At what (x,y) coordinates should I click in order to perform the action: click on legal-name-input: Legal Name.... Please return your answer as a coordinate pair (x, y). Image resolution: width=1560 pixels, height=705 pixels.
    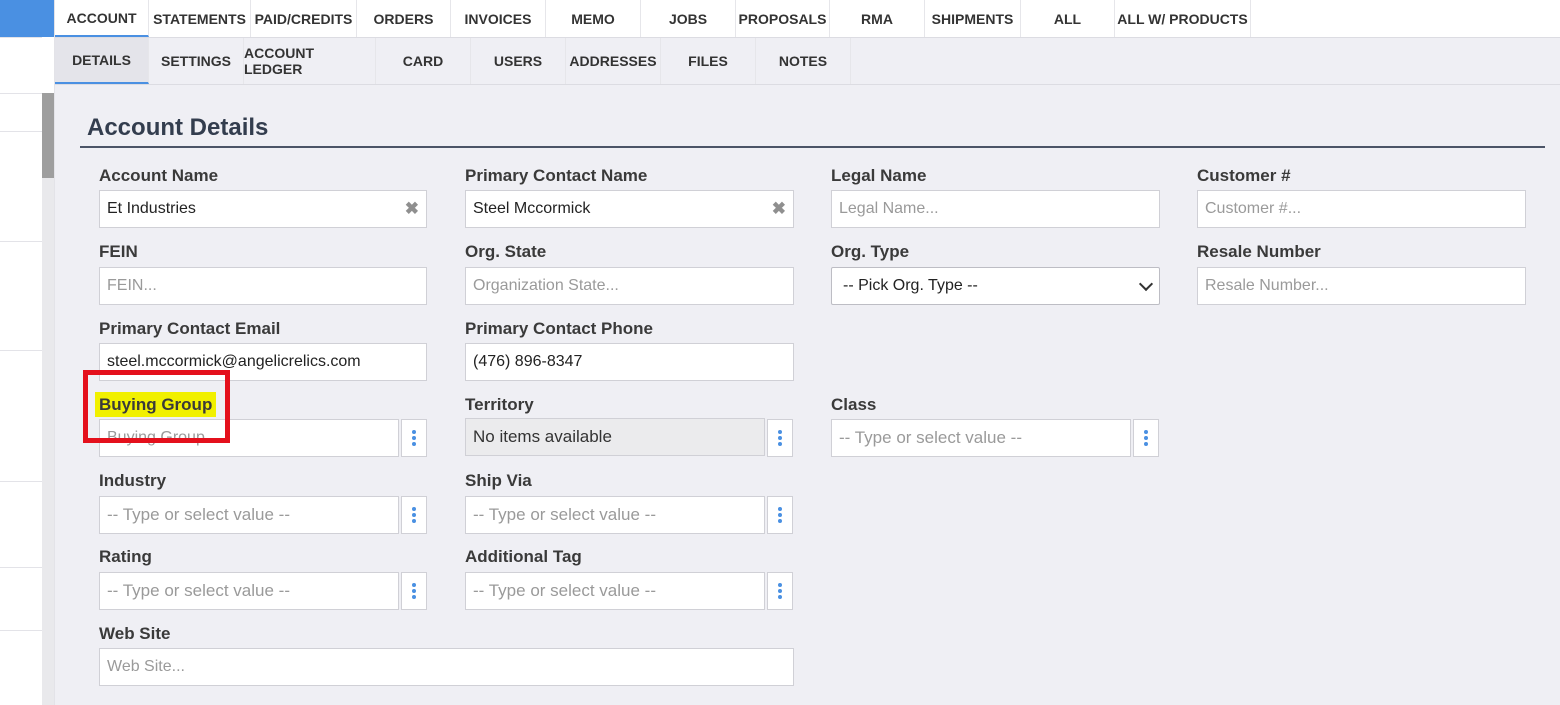
    Looking at the image, I should click on (995, 209).